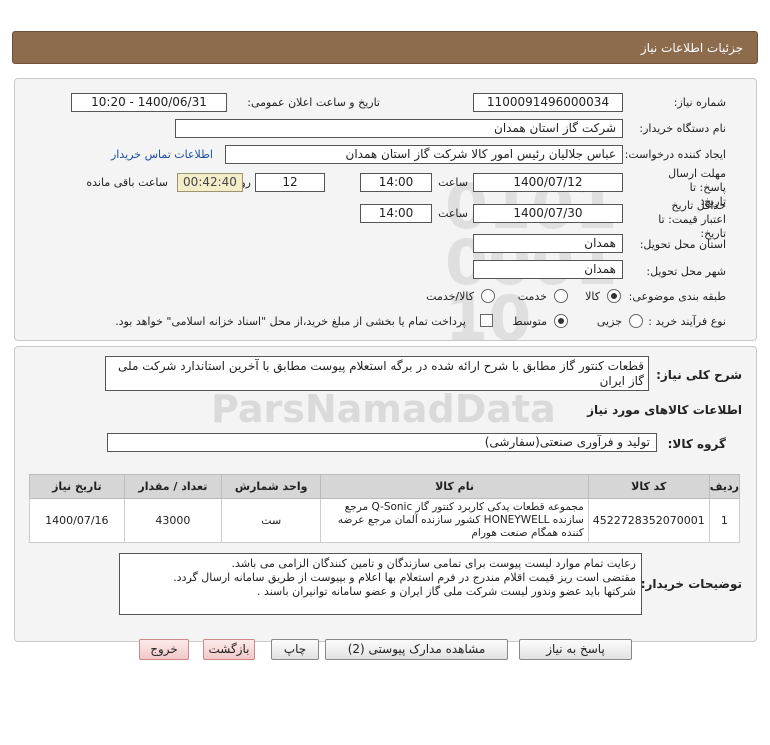 Image resolution: width=770 pixels, height=745 pixels. I want to click on watermark-text: ParsNamadData, so click(383, 409).